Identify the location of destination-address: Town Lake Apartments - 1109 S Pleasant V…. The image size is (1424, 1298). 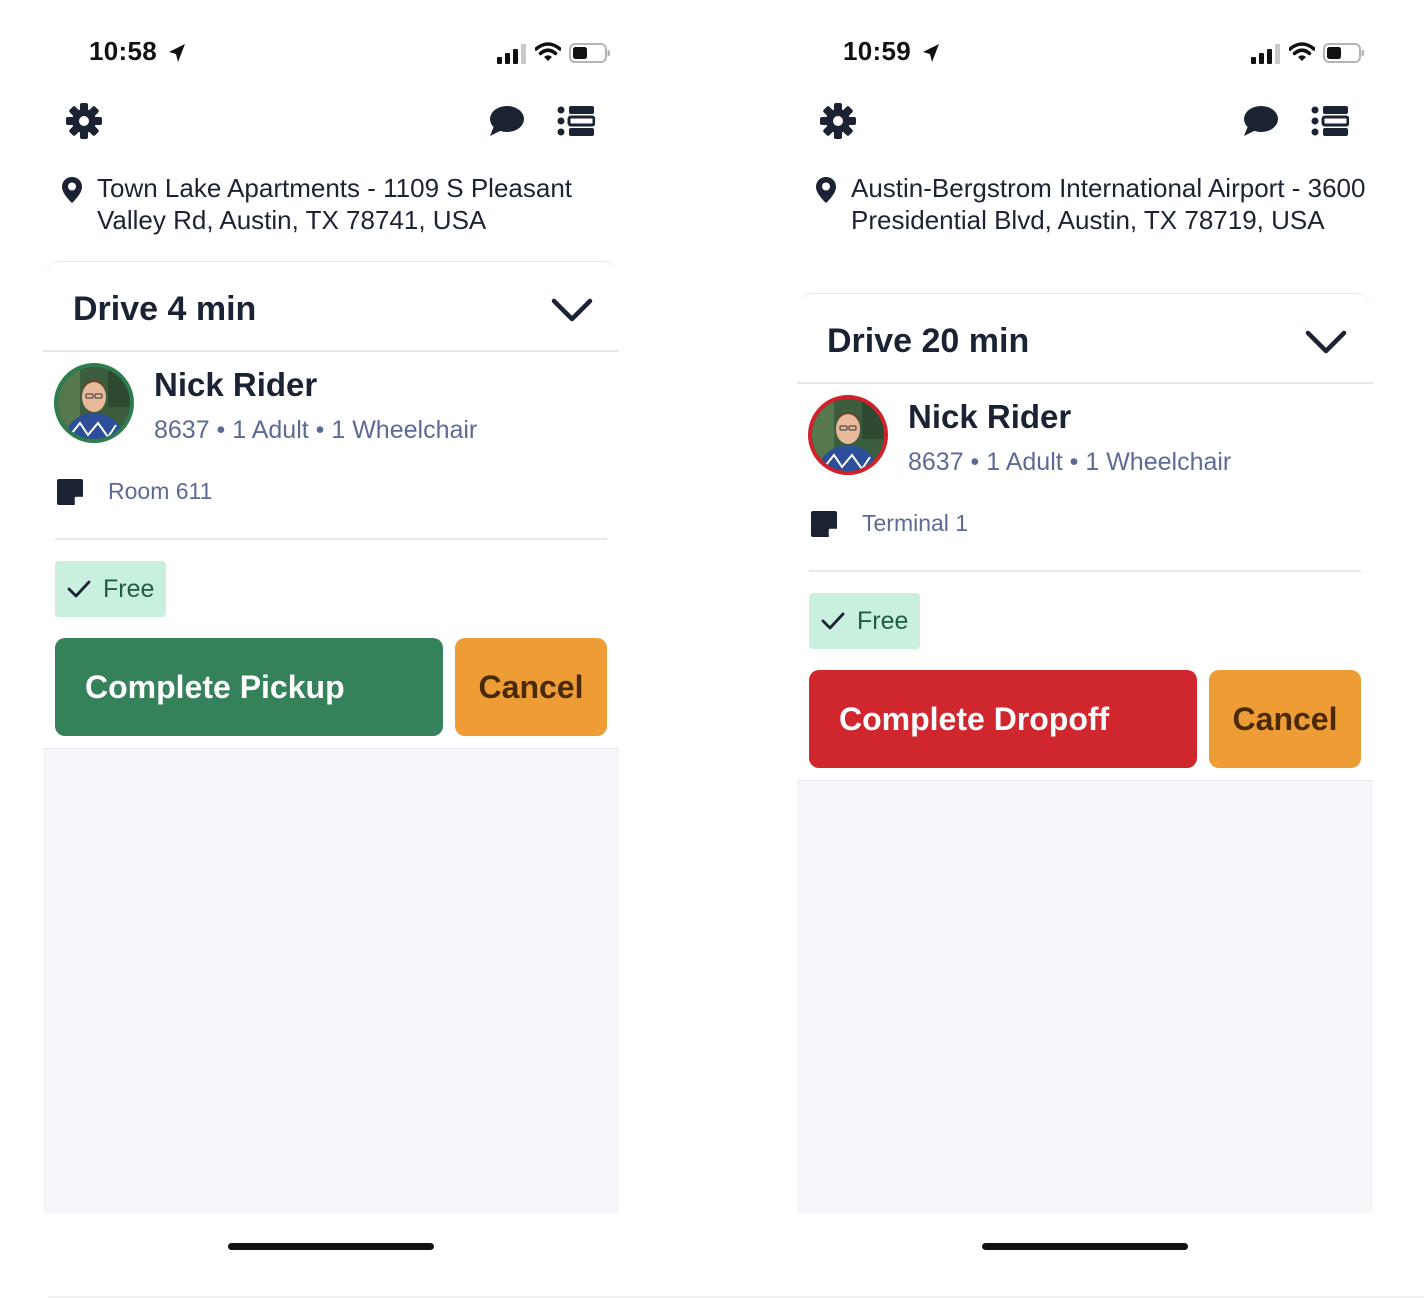
(339, 204).